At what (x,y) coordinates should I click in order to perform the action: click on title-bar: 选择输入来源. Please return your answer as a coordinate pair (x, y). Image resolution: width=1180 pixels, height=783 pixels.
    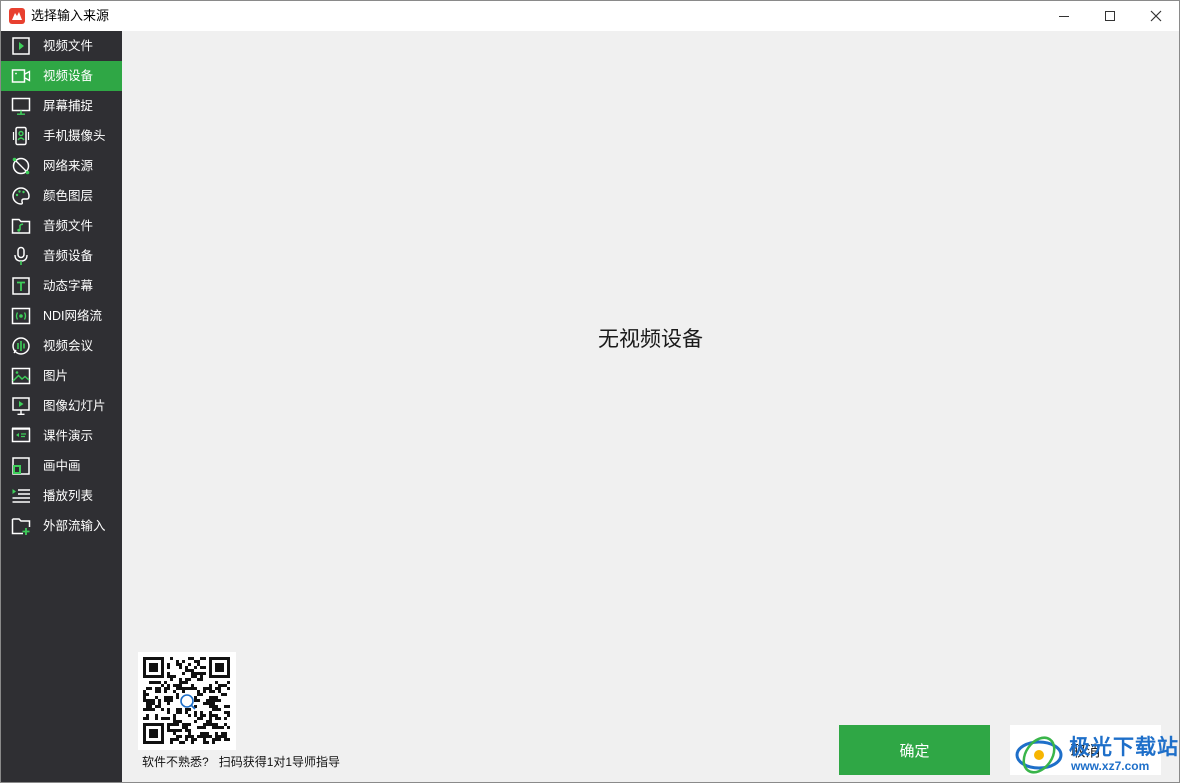
    Looking at the image, I should click on (590, 16).